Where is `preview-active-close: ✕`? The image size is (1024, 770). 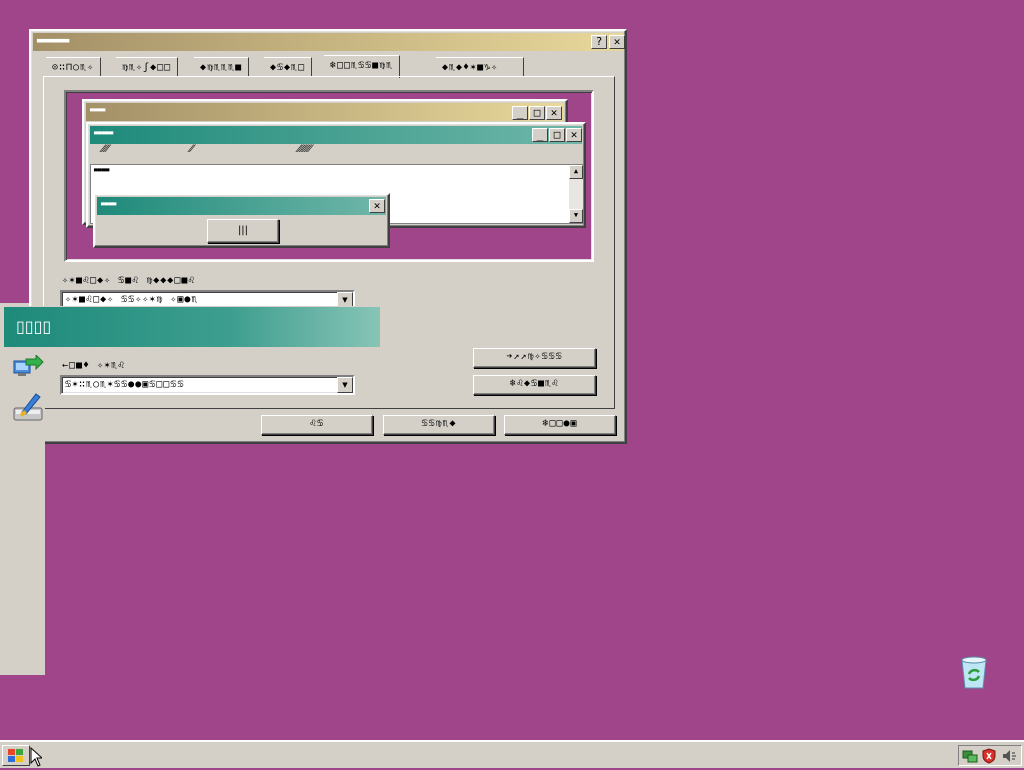 preview-active-close: ✕ is located at coordinates (574, 135).